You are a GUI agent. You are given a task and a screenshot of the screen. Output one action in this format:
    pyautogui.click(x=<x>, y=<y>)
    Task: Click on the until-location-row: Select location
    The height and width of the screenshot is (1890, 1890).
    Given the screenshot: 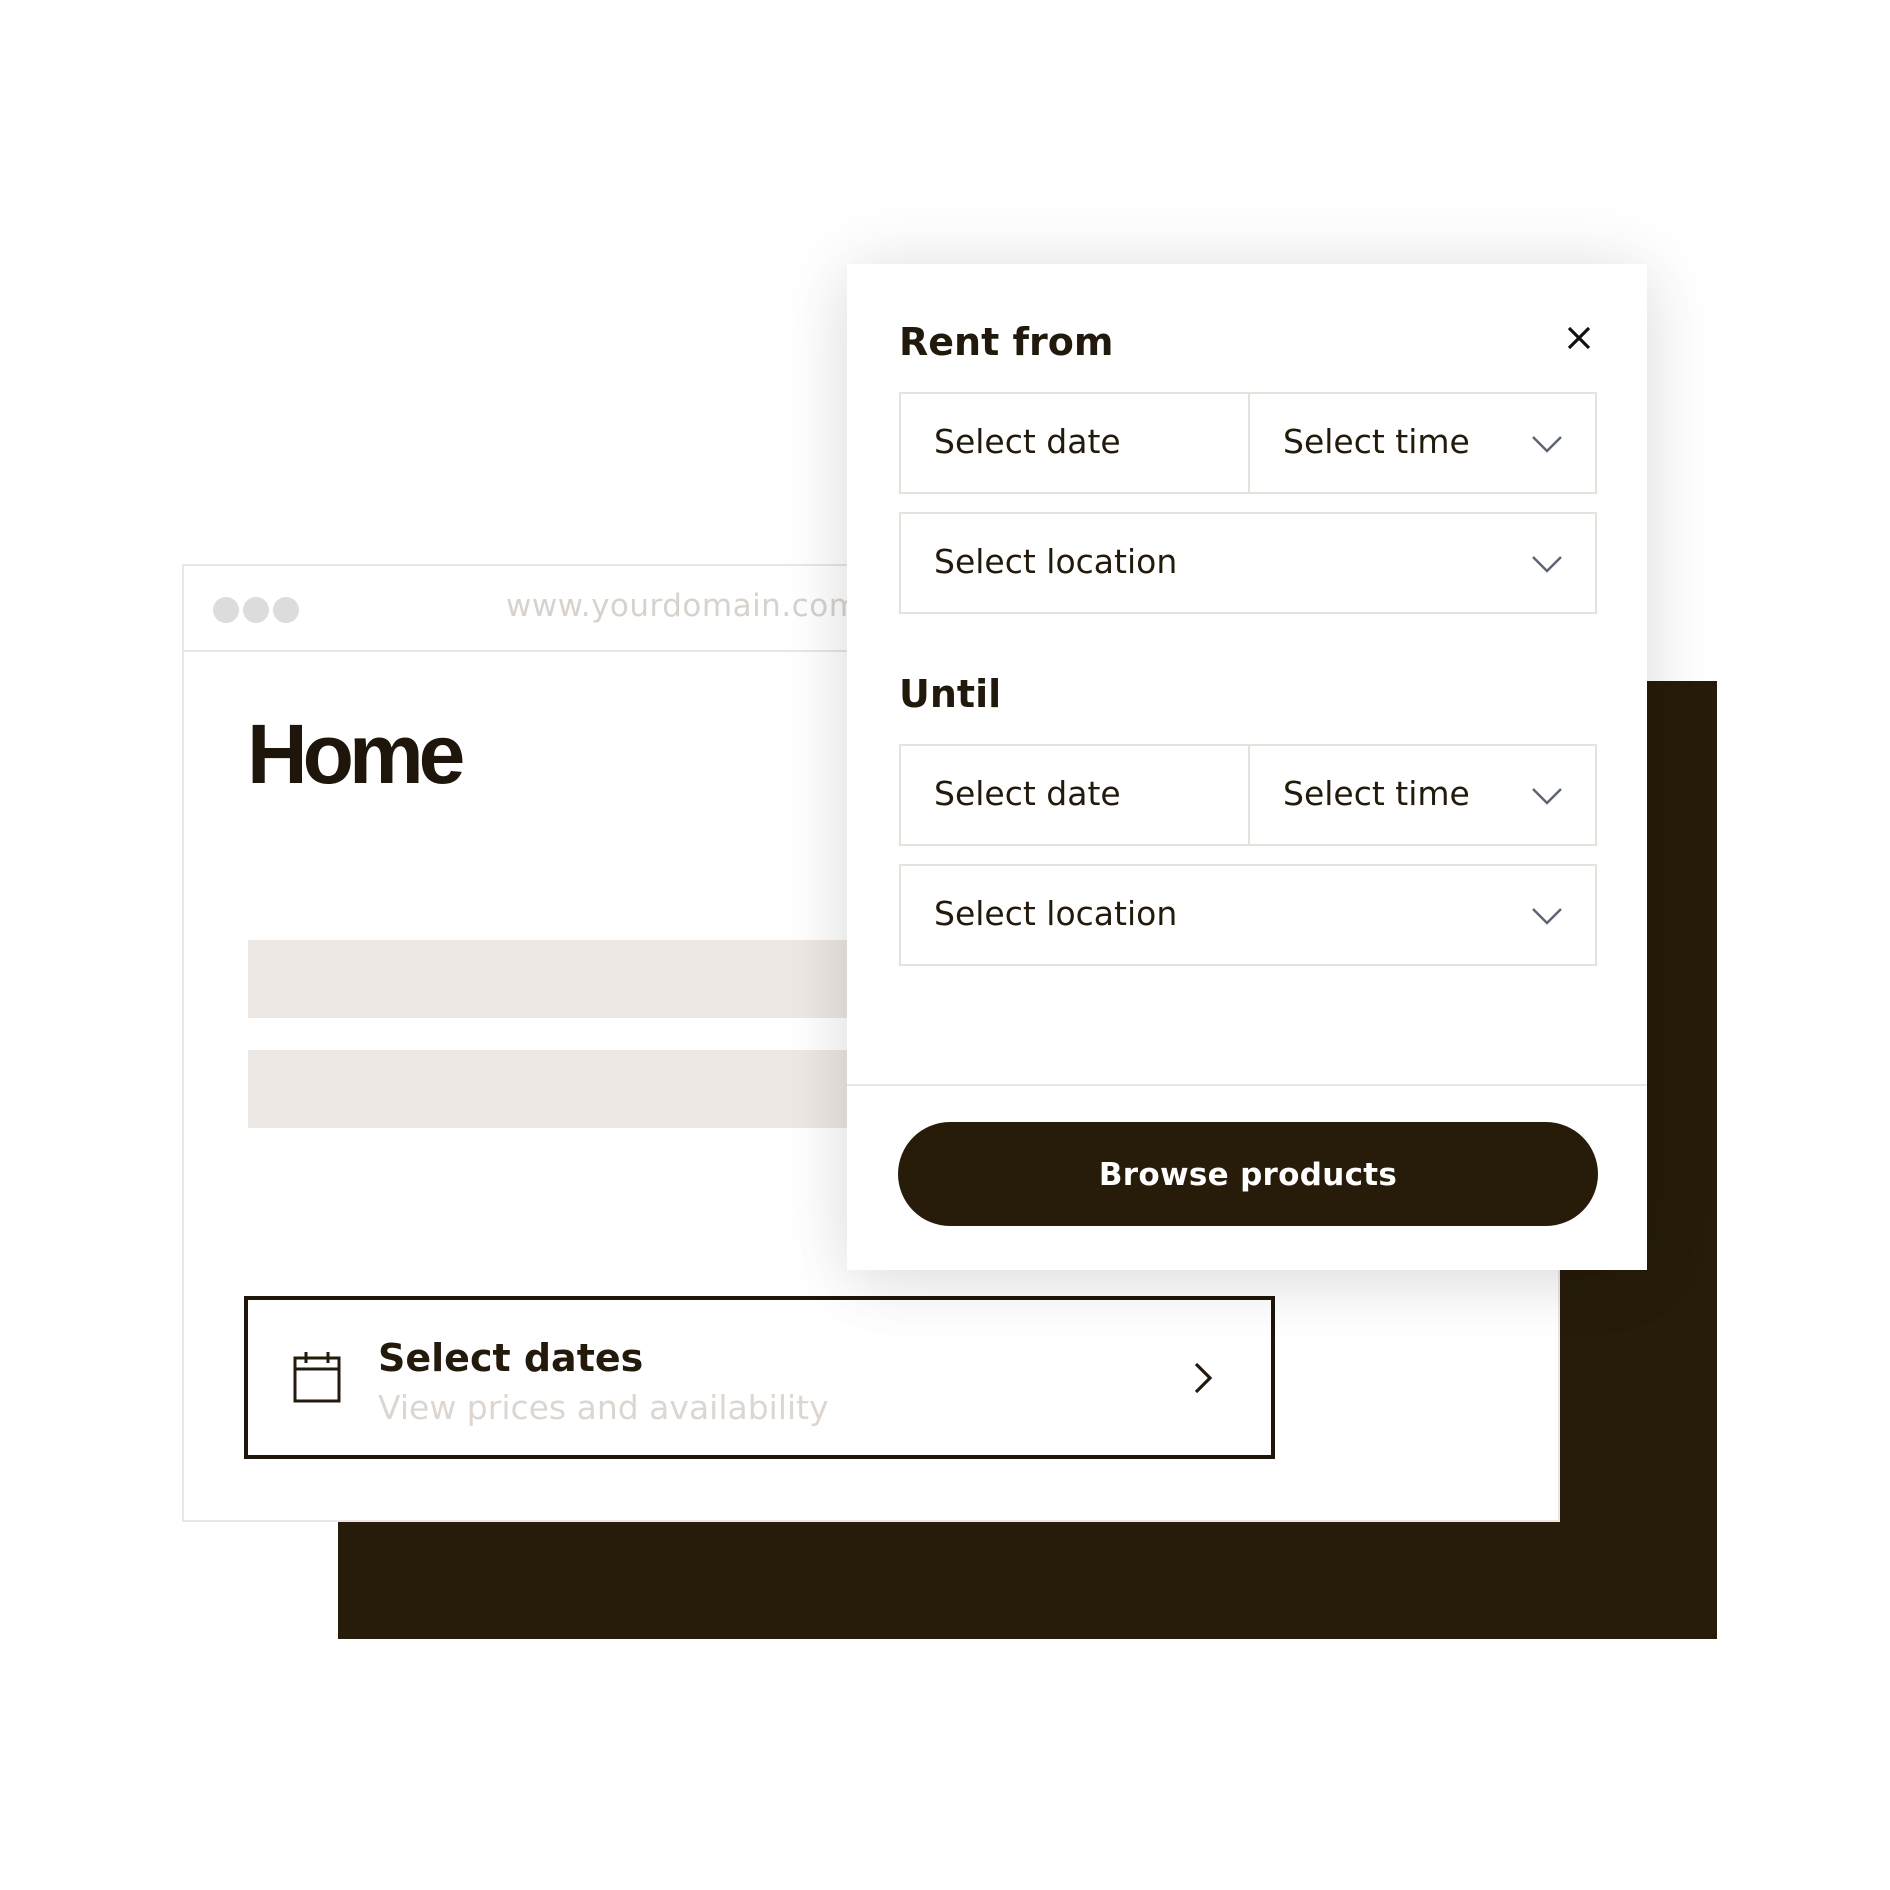 What is the action you would take?
    pyautogui.click(x=1248, y=915)
    